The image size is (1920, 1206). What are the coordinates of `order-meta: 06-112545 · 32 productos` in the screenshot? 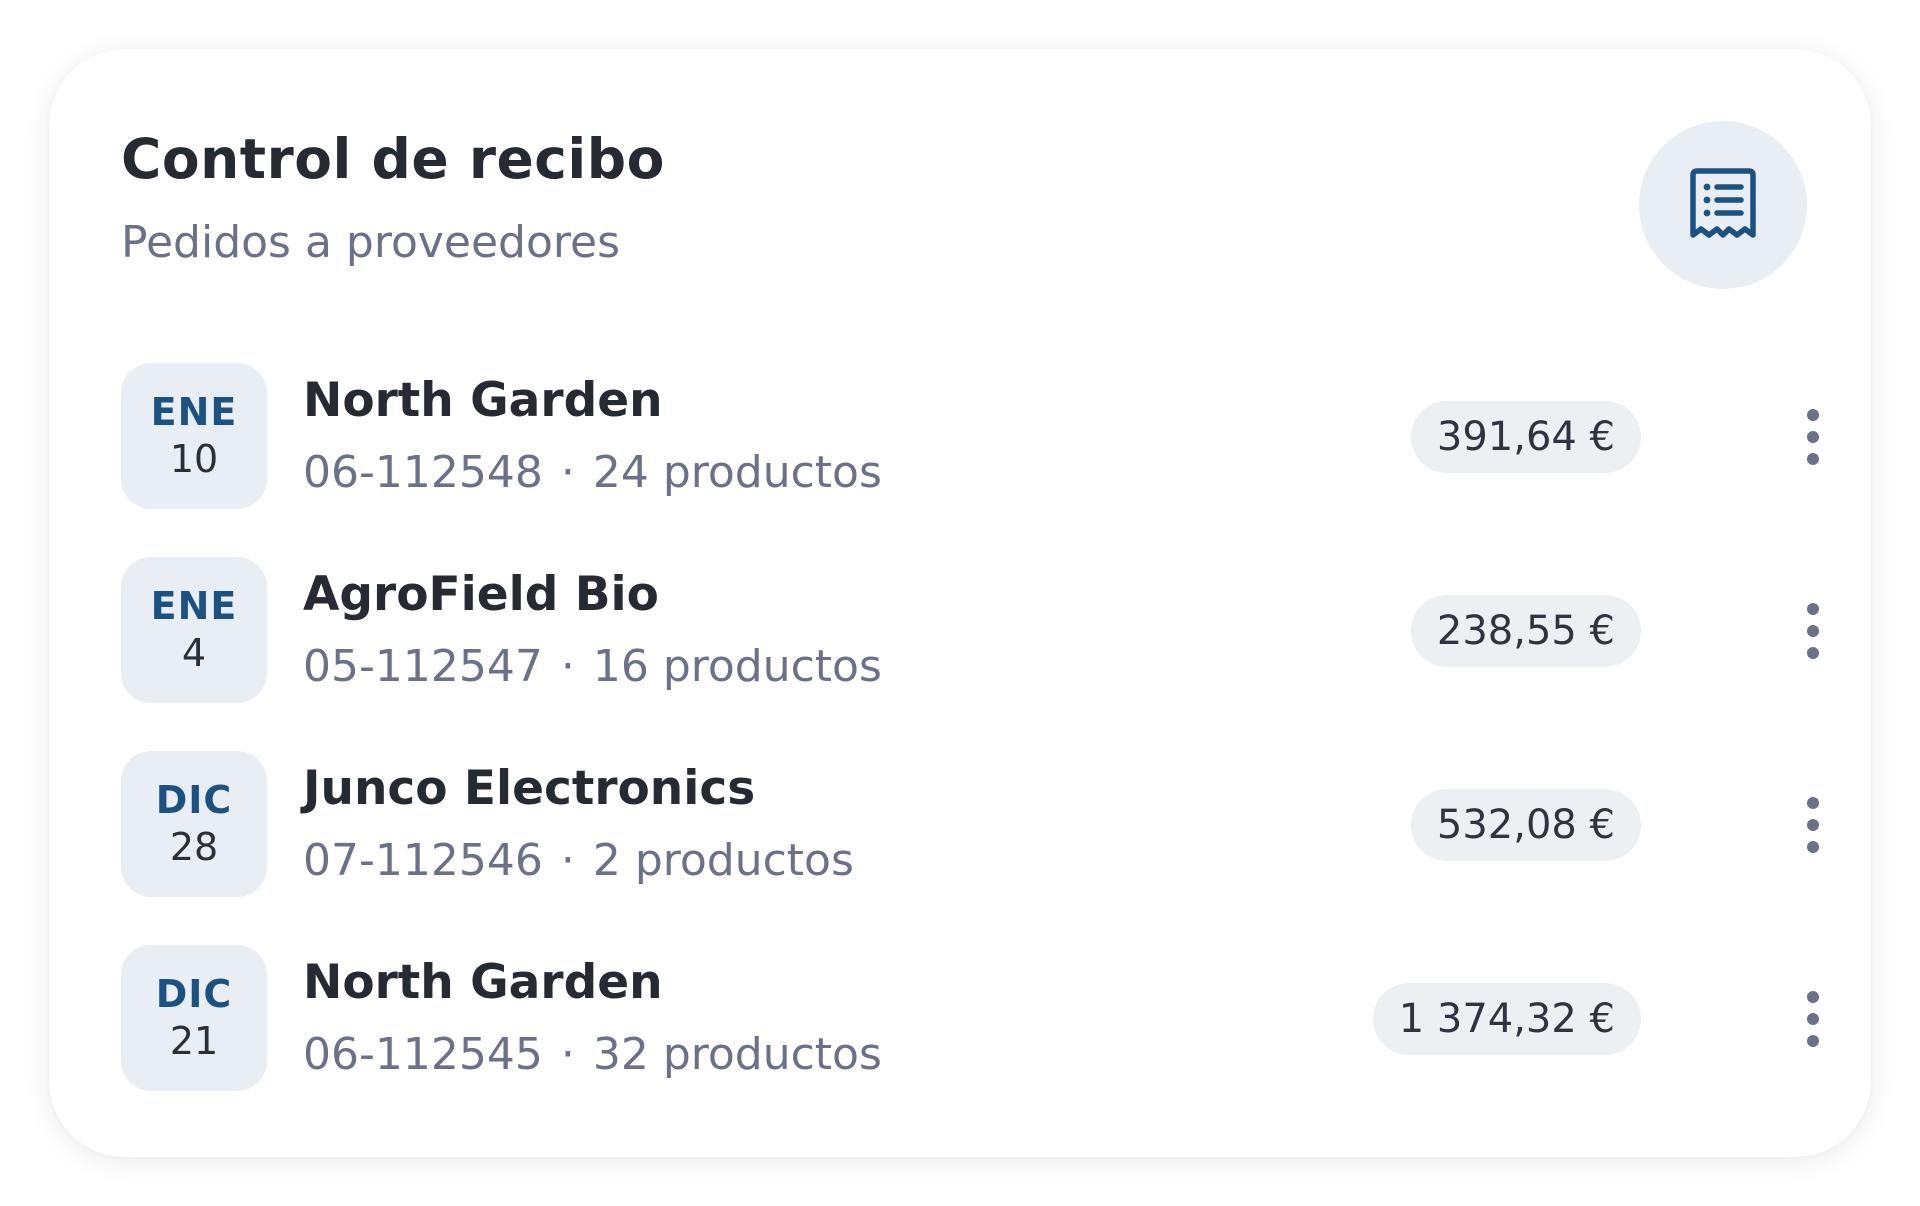 It's located at (592, 1054).